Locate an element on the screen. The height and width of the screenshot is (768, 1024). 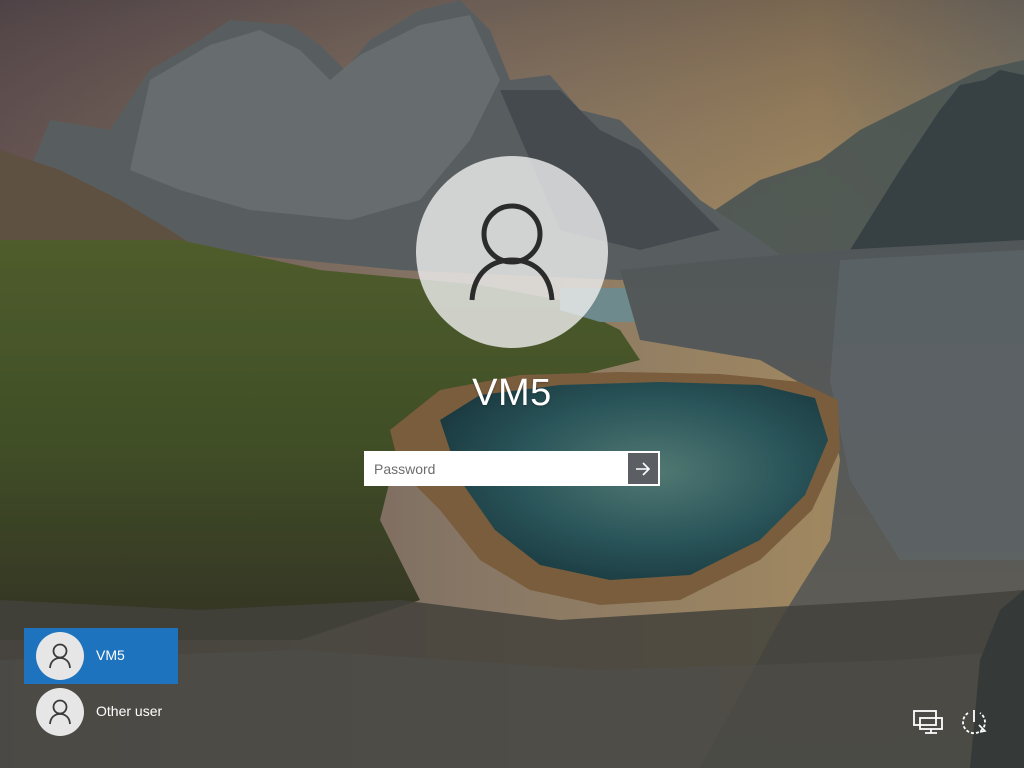
user-switcher: VM5 Other user is located at coordinates (104, 684).